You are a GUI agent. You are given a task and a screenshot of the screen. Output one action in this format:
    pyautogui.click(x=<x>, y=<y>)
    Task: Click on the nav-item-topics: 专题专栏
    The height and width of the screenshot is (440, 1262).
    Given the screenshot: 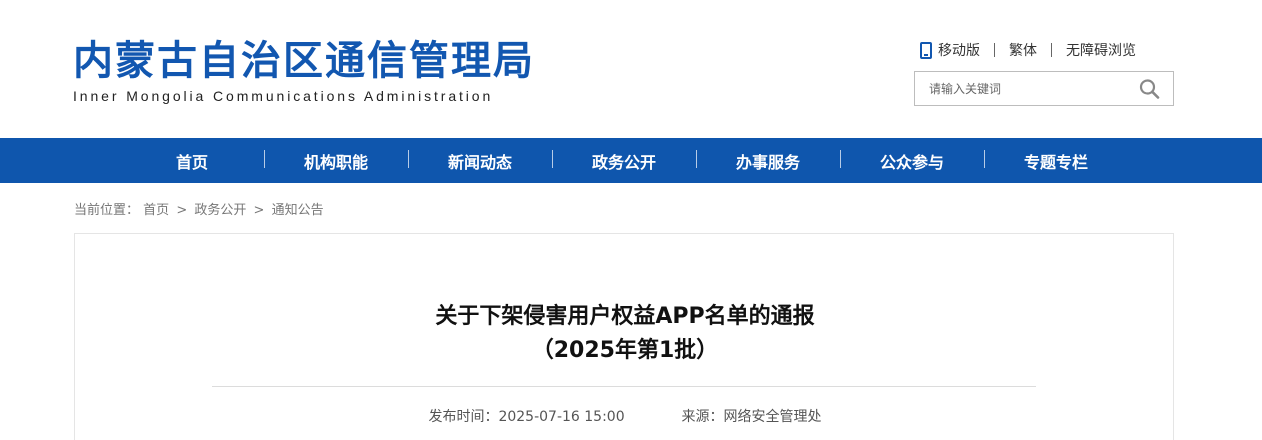 What is the action you would take?
    pyautogui.click(x=1056, y=161)
    